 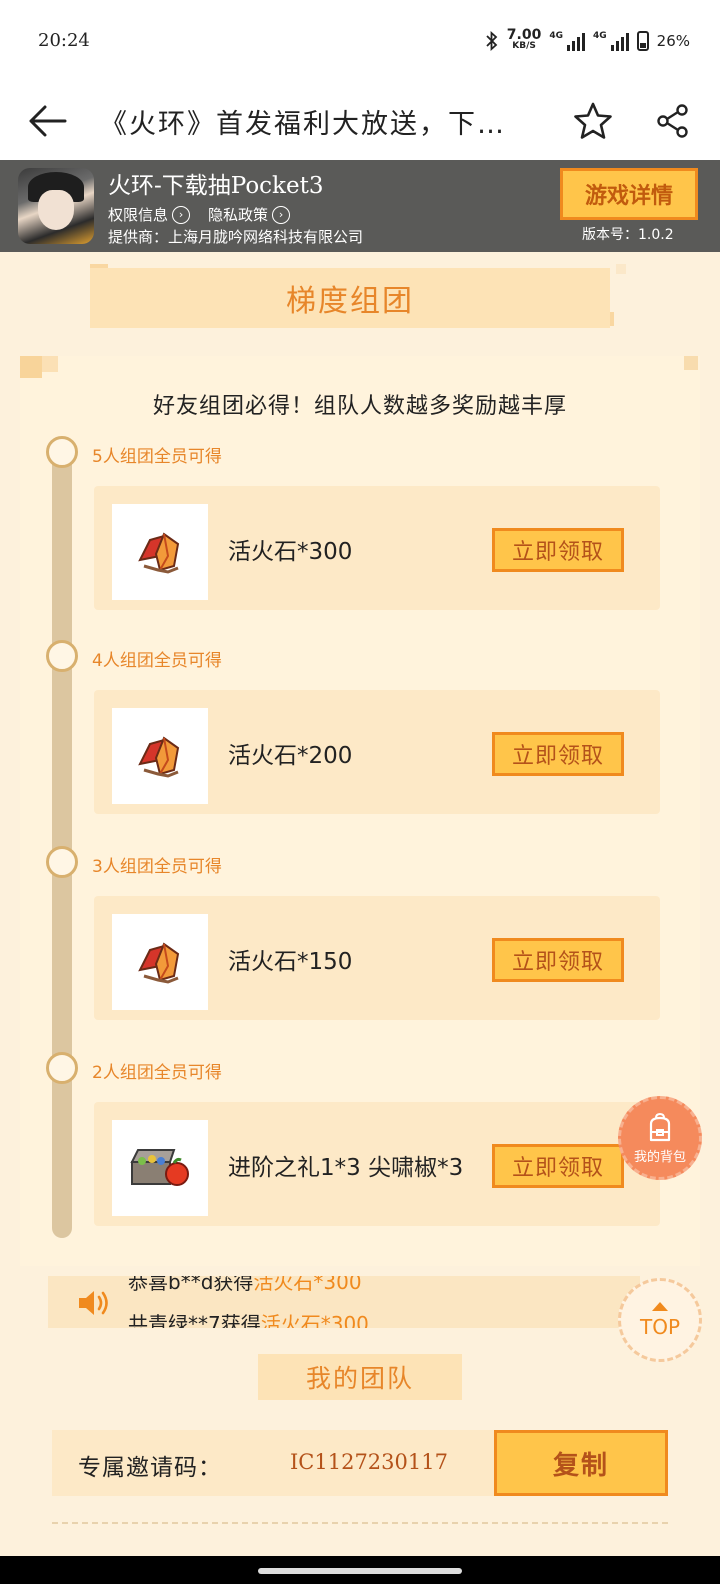 I want to click on reward-name: 活火石*150, so click(x=290, y=962).